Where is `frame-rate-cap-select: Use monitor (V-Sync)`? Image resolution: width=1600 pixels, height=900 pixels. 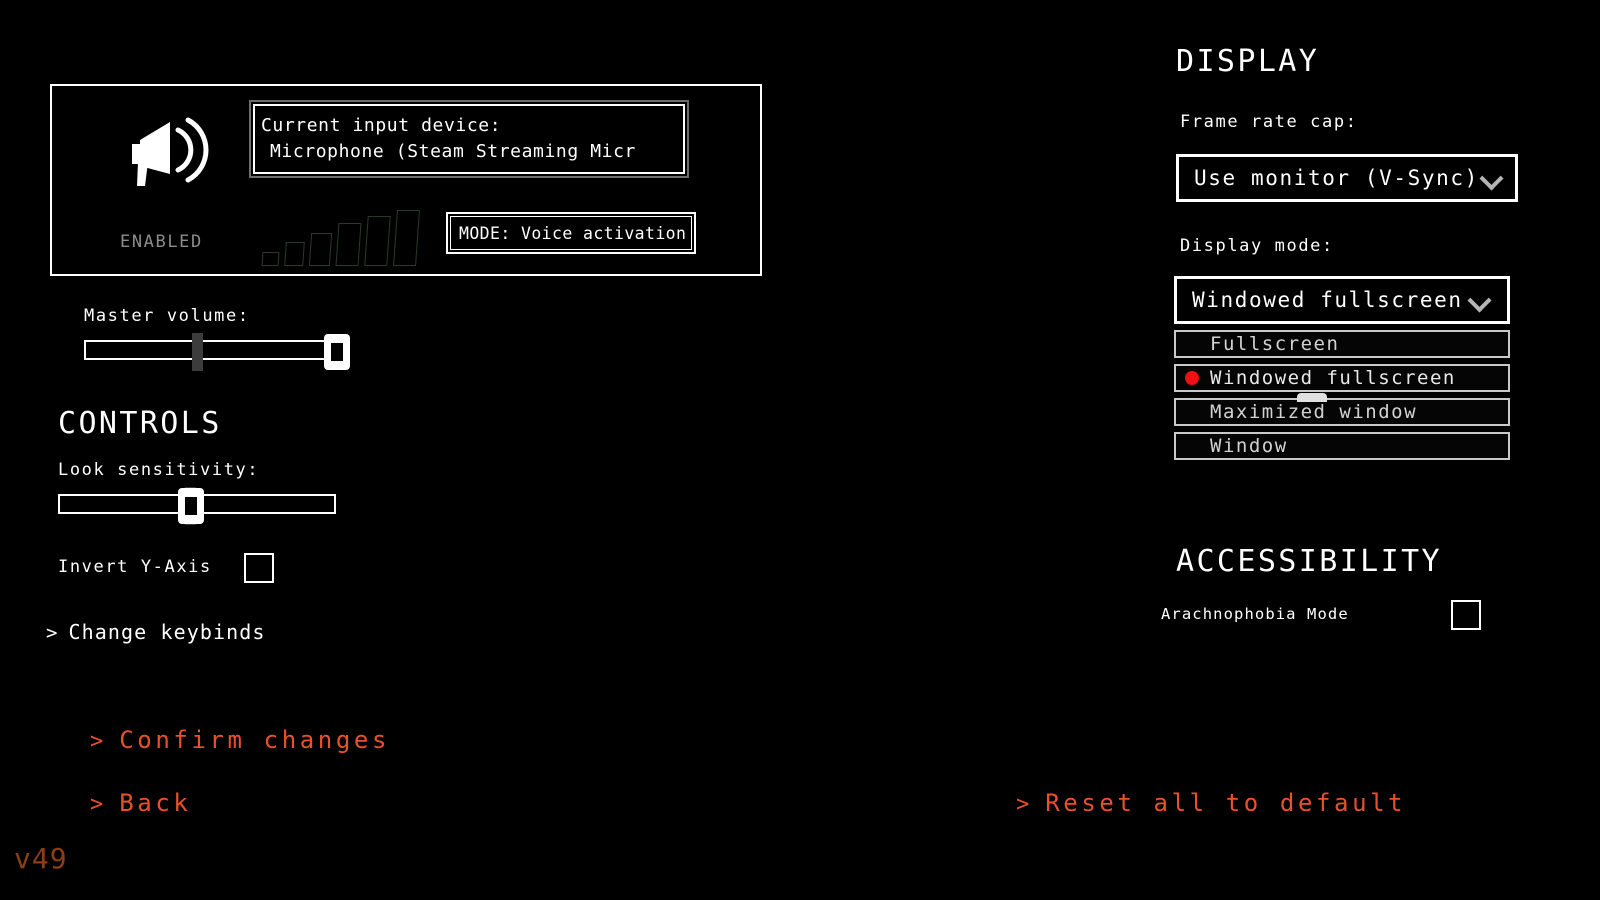
frame-rate-cap-select: Use monitor (V-Sync) is located at coordinates (1347, 178).